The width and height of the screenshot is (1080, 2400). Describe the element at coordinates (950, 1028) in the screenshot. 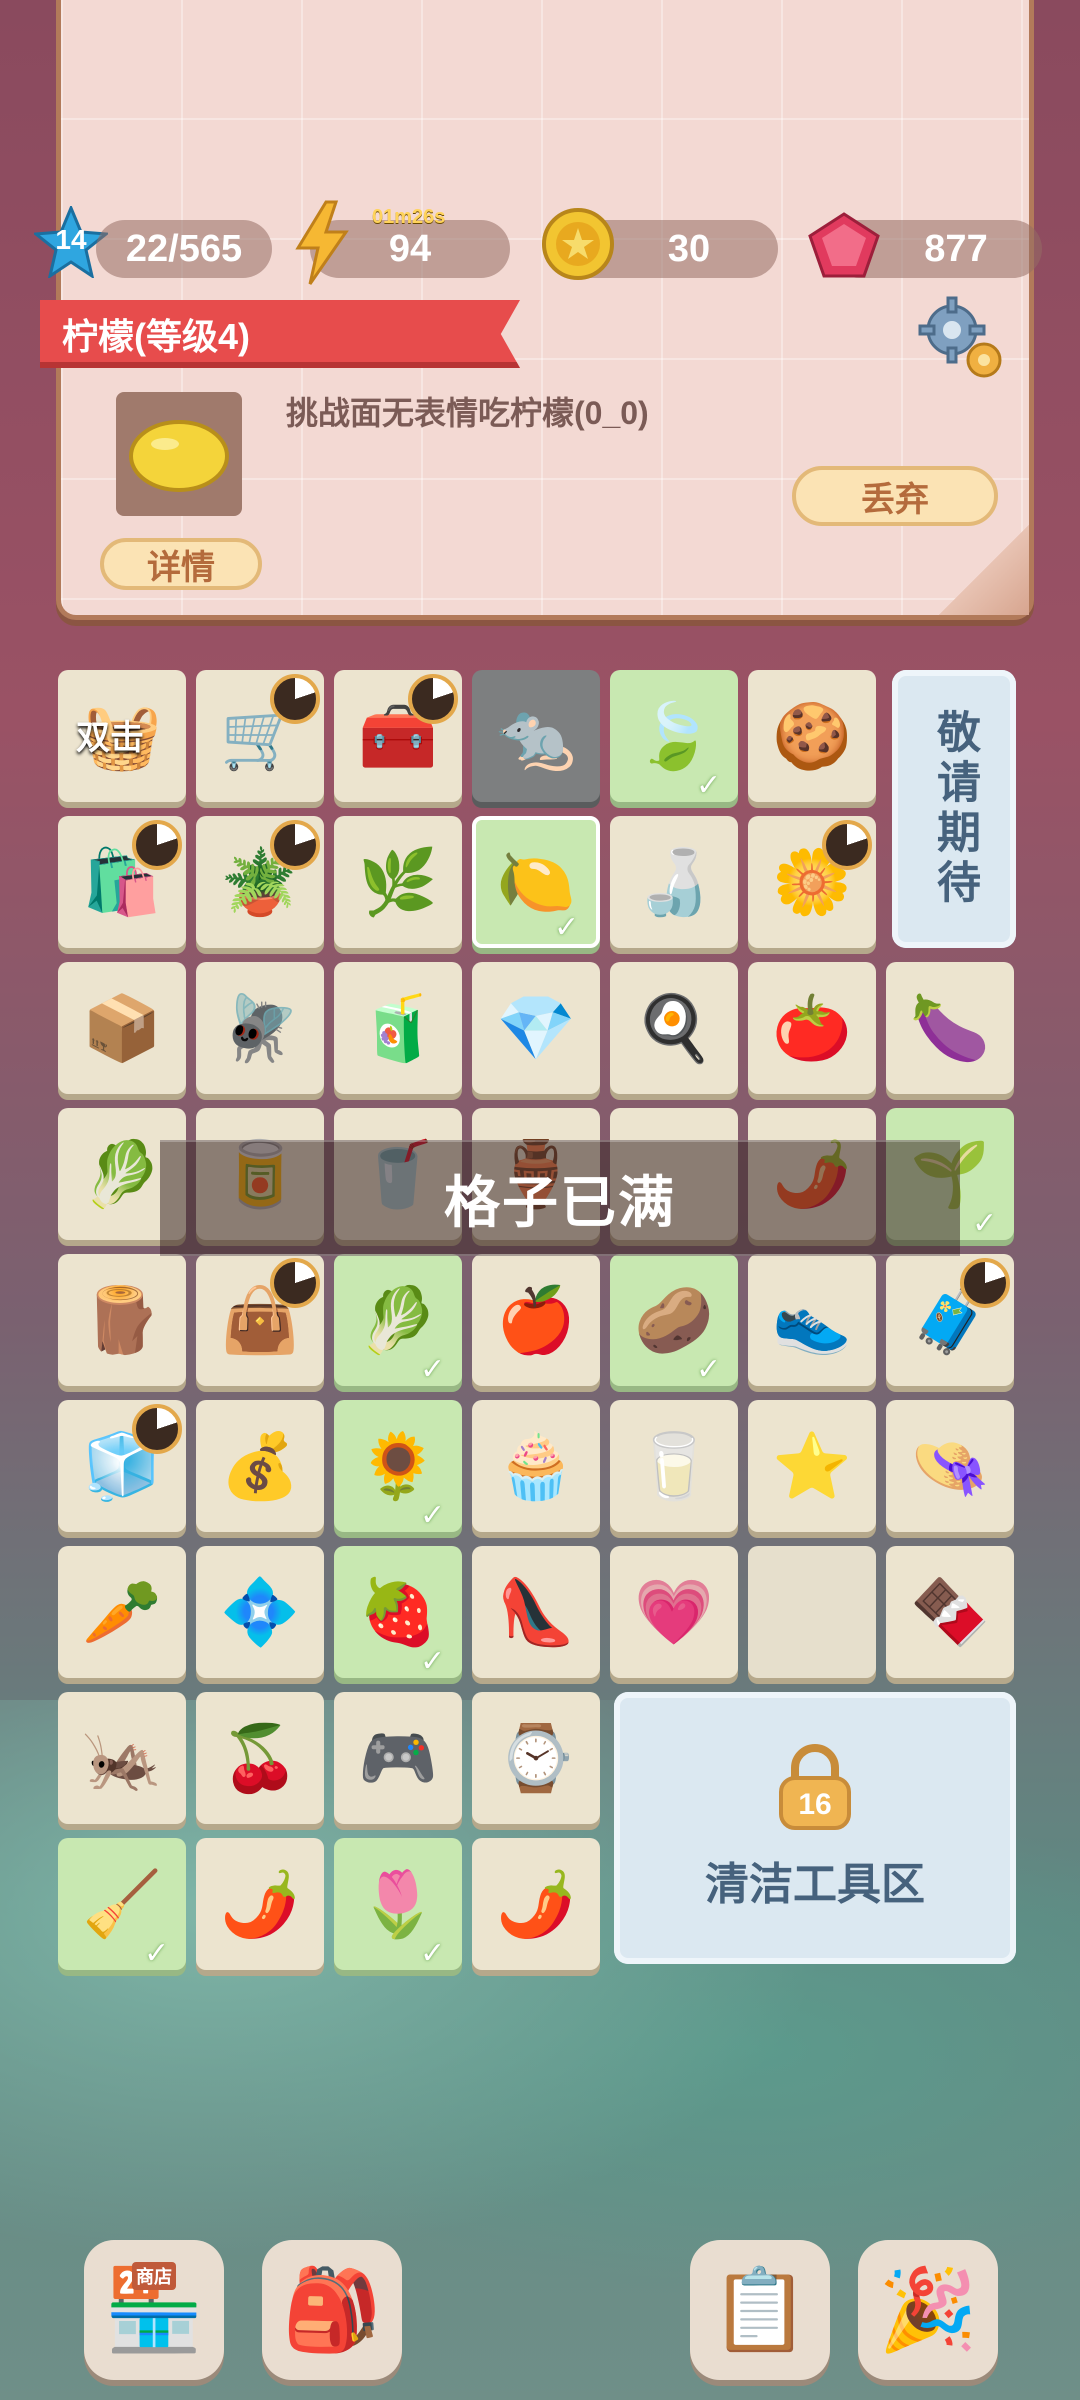

I see `eggplant-cell: 🍆` at that location.